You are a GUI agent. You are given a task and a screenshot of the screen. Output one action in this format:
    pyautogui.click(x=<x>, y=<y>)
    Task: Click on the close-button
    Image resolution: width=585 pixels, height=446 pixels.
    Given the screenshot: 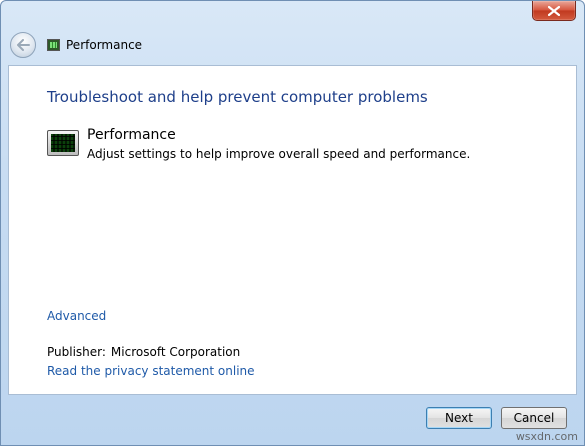 What is the action you would take?
    pyautogui.click(x=554, y=11)
    